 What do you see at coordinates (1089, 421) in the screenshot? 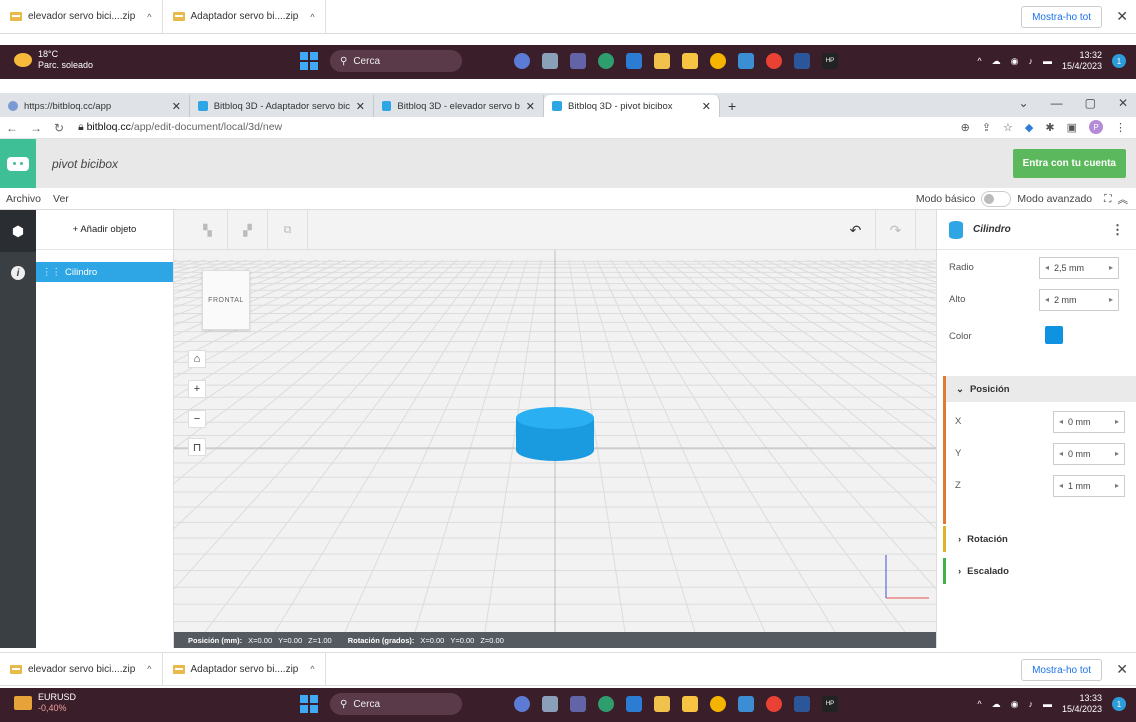
I see `x-input: ◂ 0 mm ▸` at bounding box center [1089, 421].